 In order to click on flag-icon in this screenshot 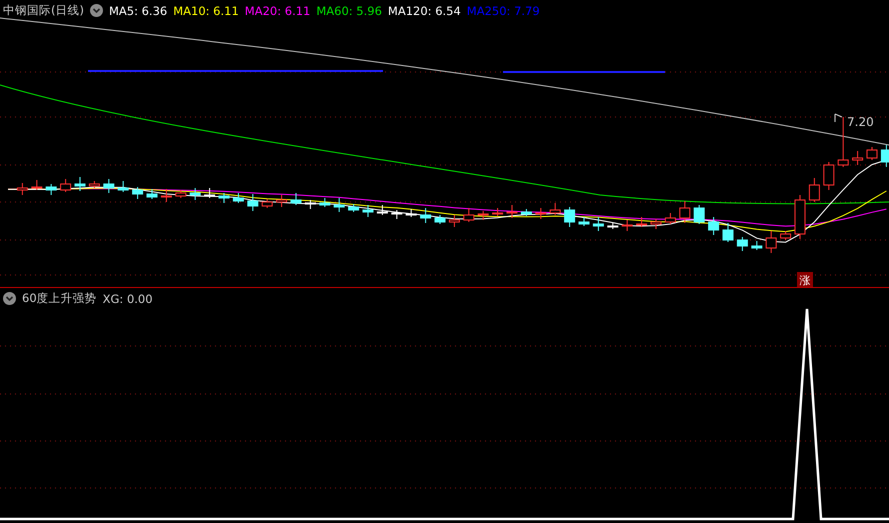, I will do `click(838, 118)`.